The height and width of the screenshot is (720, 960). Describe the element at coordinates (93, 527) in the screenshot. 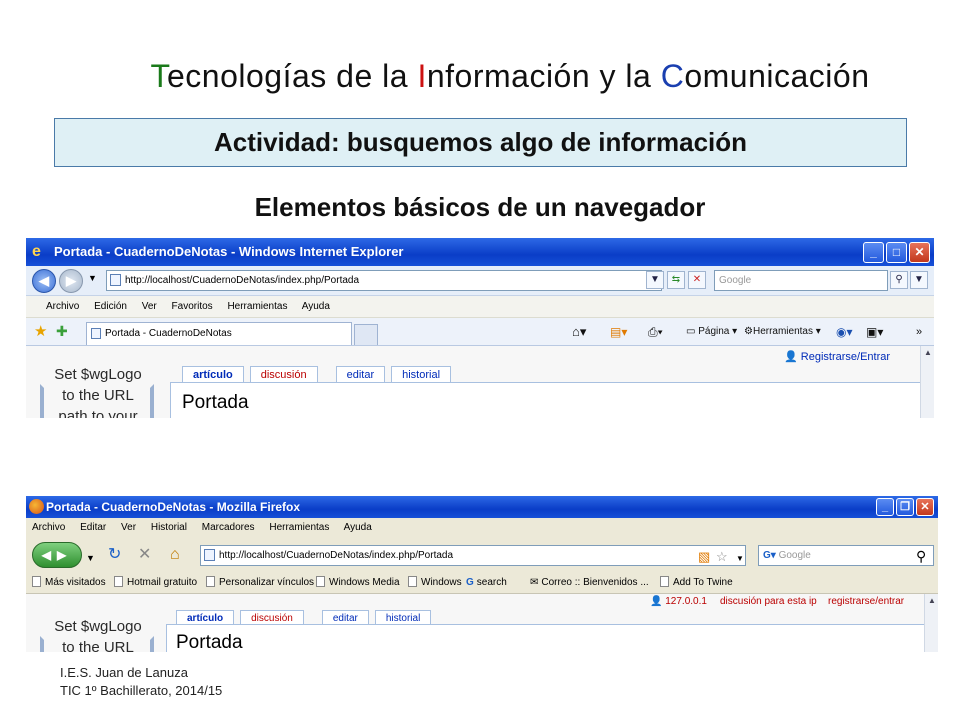

I see `menu-item: Editar` at that location.